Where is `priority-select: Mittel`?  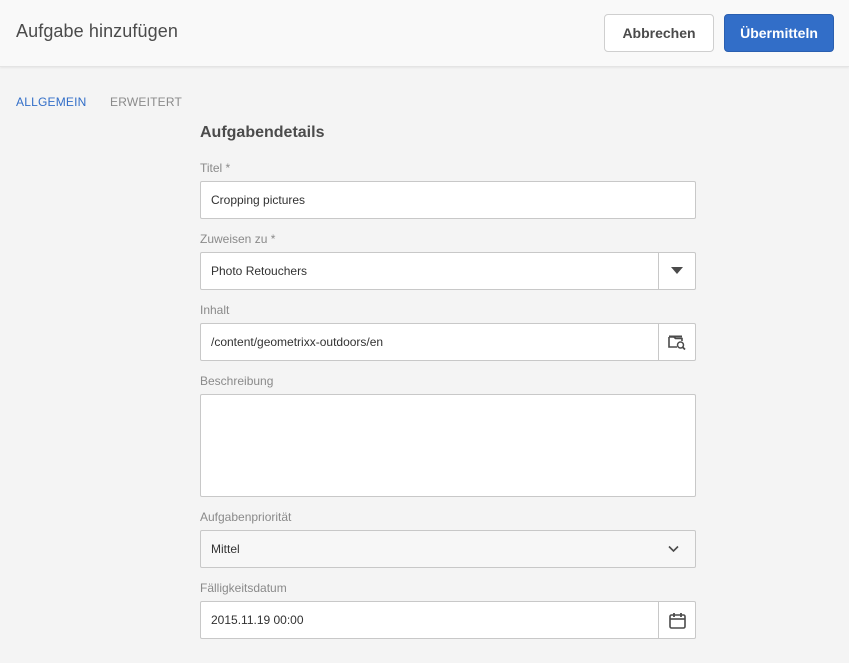 priority-select: Mittel is located at coordinates (448, 549).